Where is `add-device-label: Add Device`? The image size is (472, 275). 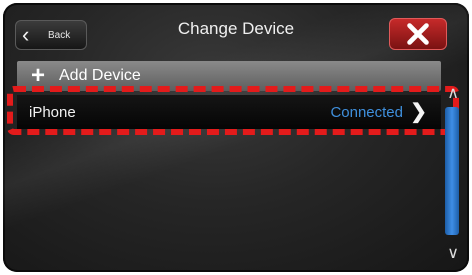 add-device-label: Add Device is located at coordinates (100, 75).